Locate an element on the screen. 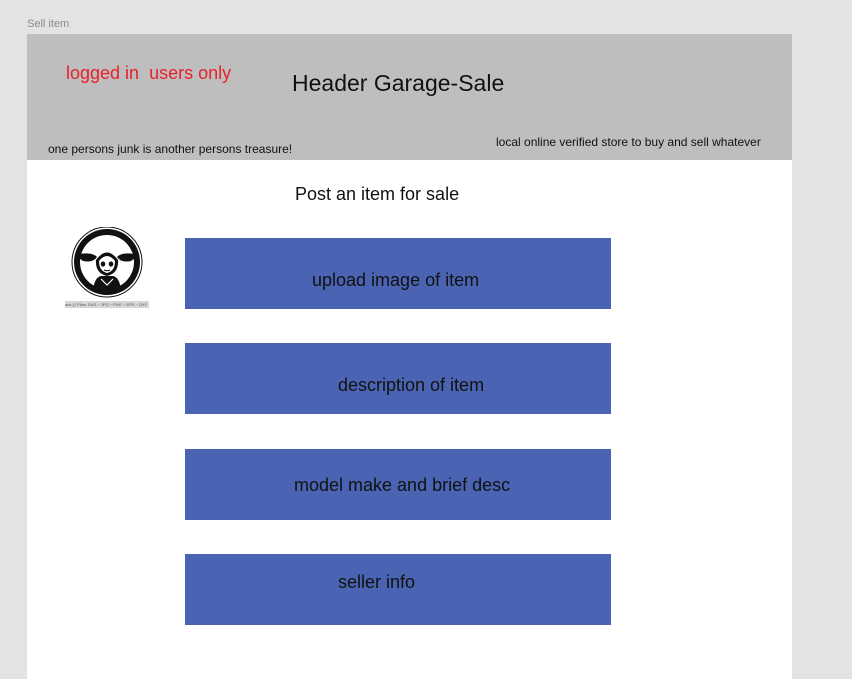 The image size is (852, 679). baby-yoda-logo-icon is located at coordinates (107, 262).